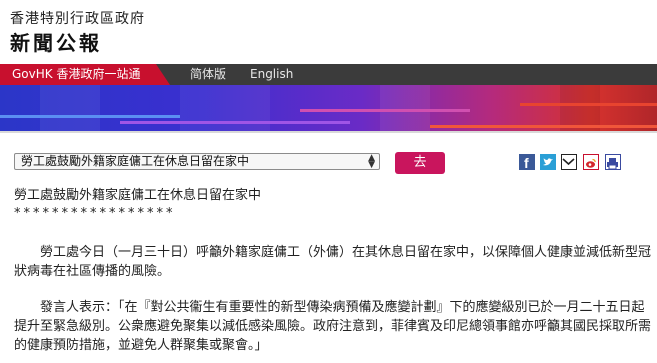 This screenshot has height=363, width=657. What do you see at coordinates (271, 74) in the screenshot?
I see `english-link: English` at bounding box center [271, 74].